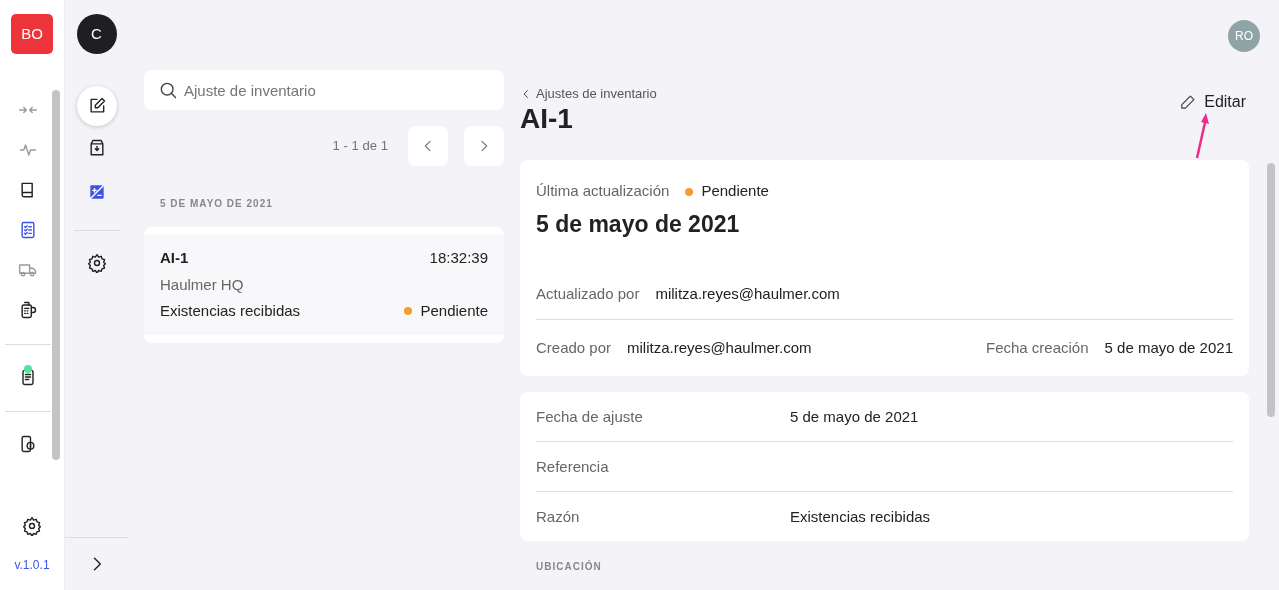 The image size is (1279, 590). I want to click on field-value: Existencias recibidas, so click(860, 516).